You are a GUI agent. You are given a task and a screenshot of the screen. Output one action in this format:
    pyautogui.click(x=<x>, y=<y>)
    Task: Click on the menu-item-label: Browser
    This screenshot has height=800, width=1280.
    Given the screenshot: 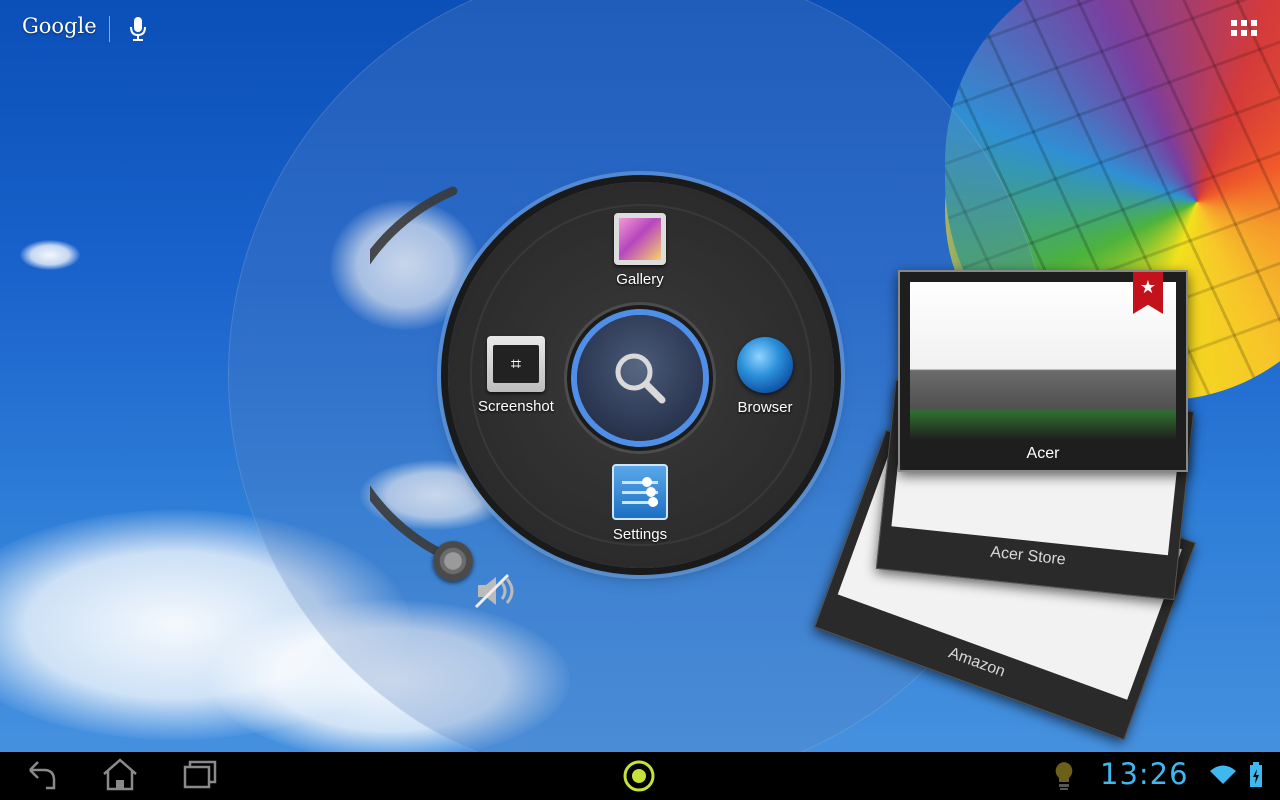 What is the action you would take?
    pyautogui.click(x=765, y=407)
    